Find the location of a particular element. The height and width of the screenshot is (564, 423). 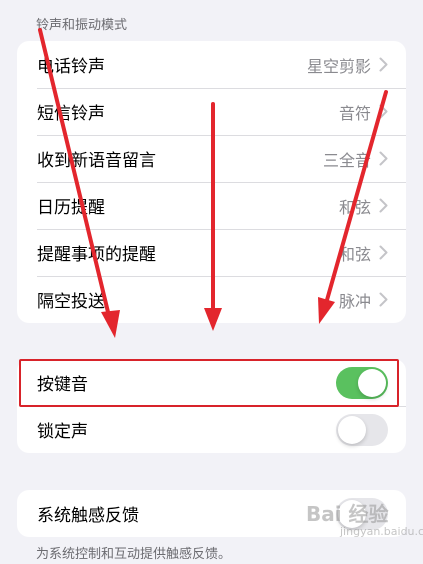

lock-sound-toggle is located at coordinates (362, 429).